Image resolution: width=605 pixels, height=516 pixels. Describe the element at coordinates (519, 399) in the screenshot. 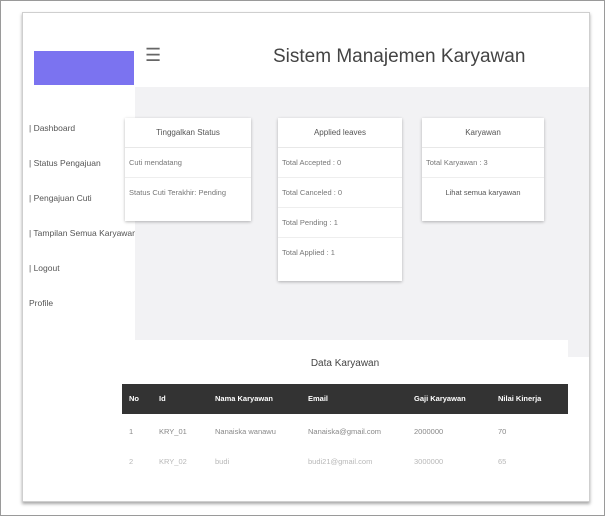

I see `column-header-nilai: Nilai Kinerja` at that location.